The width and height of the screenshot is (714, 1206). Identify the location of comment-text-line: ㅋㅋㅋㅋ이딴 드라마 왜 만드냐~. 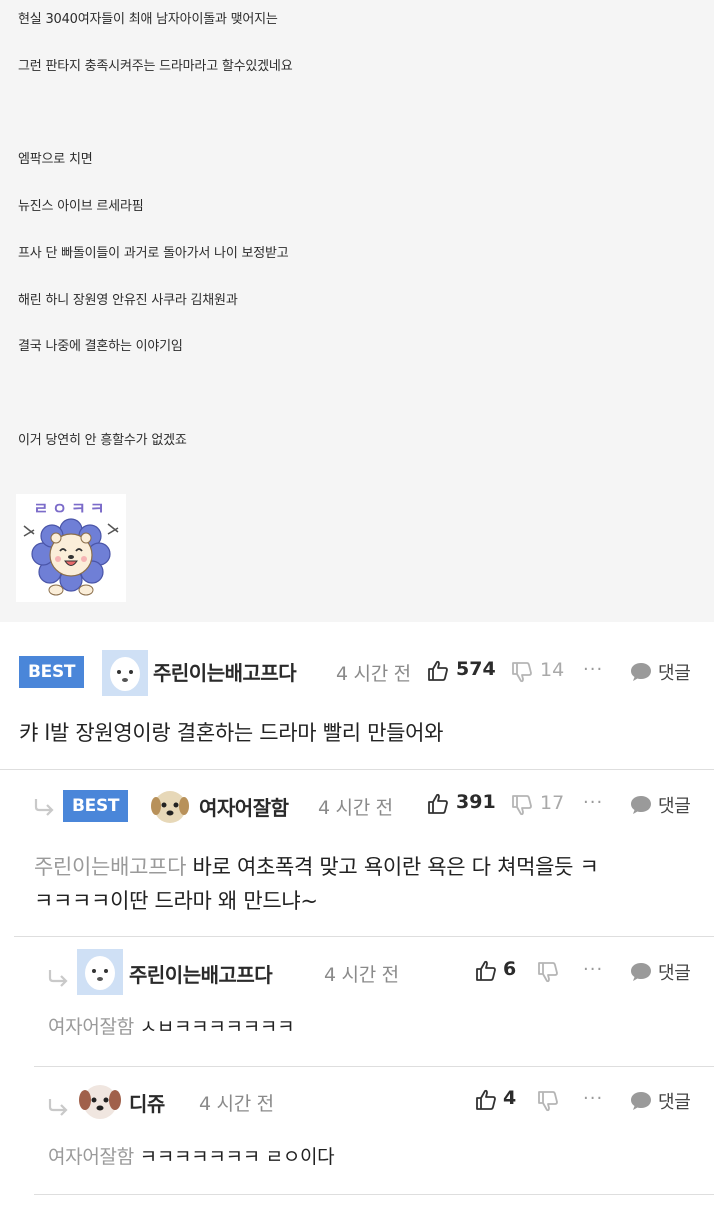
(176, 901).